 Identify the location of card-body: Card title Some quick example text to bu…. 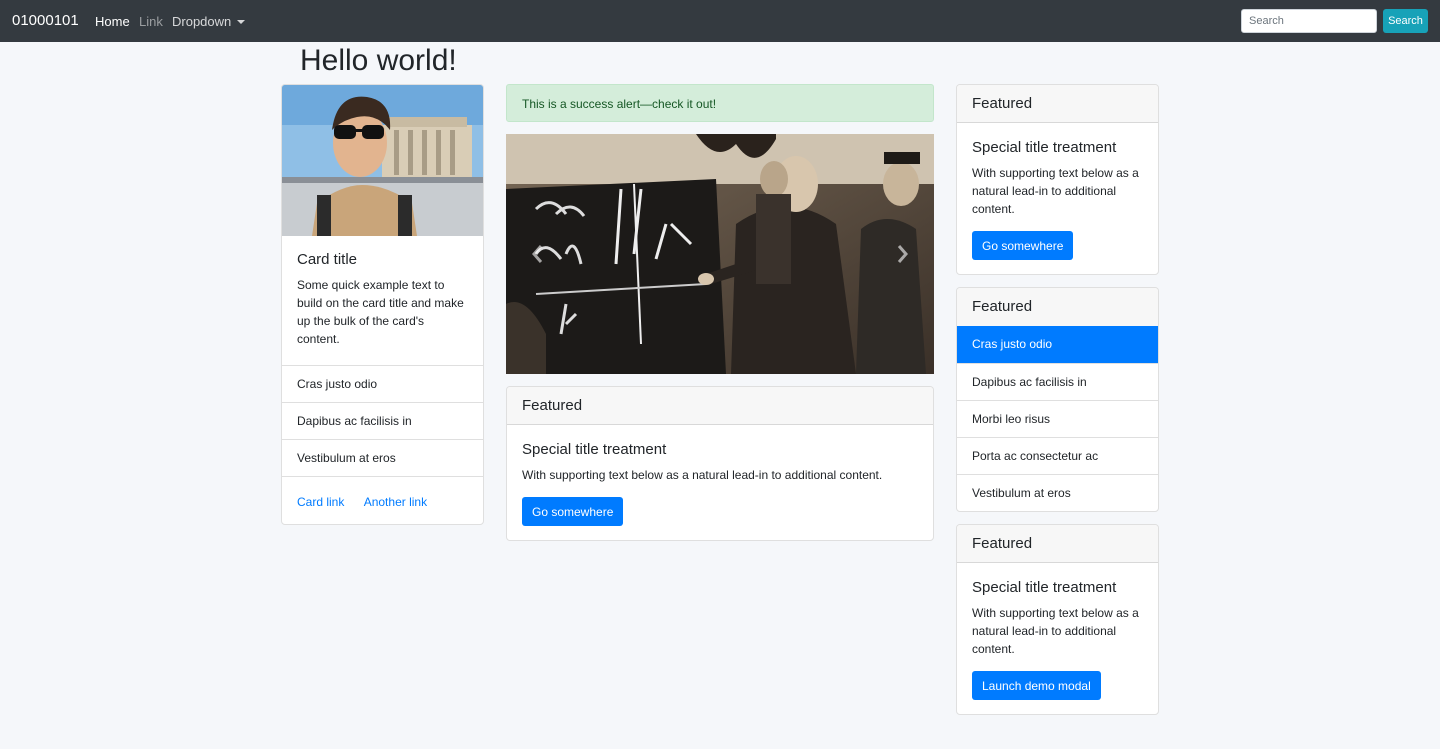
(382, 300).